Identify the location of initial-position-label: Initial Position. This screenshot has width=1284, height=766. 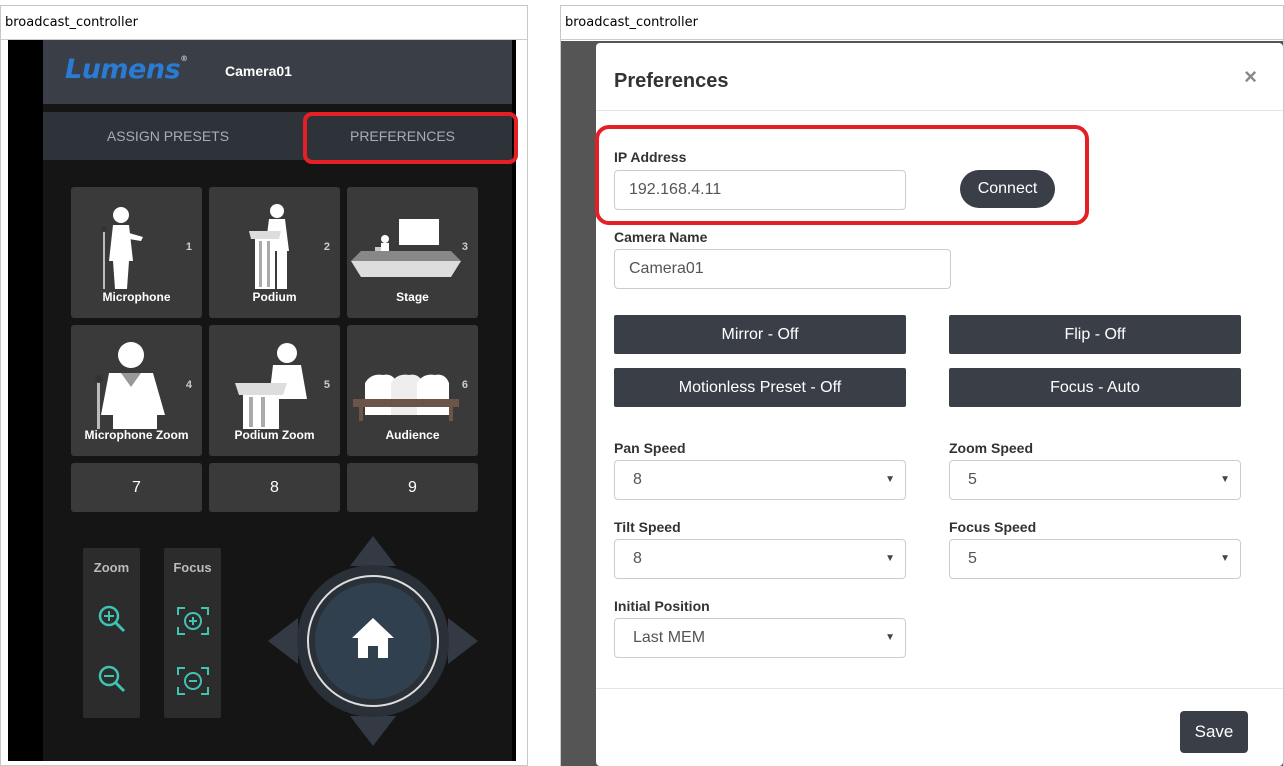
(662, 606).